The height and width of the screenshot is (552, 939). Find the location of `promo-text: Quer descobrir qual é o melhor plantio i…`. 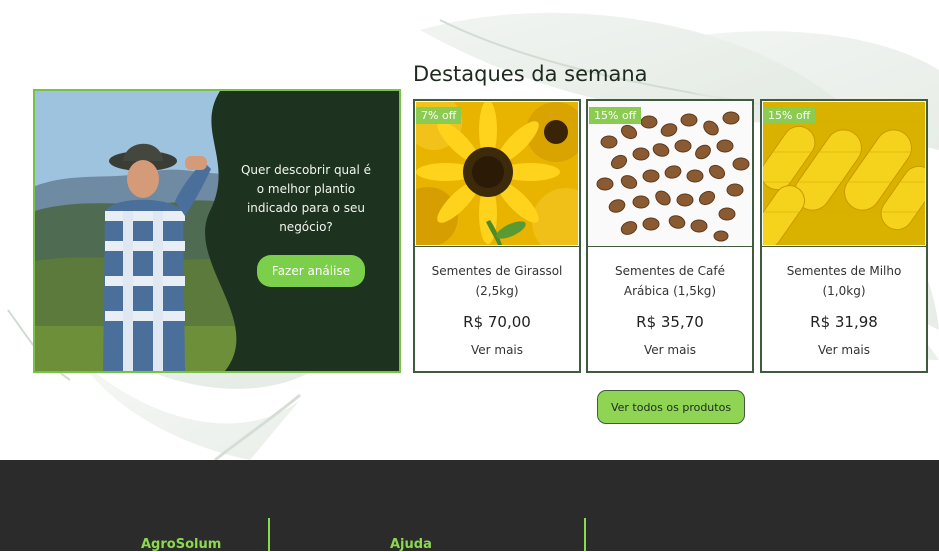

promo-text: Quer descobrir qual é o melhor plantio i… is located at coordinates (306, 198).